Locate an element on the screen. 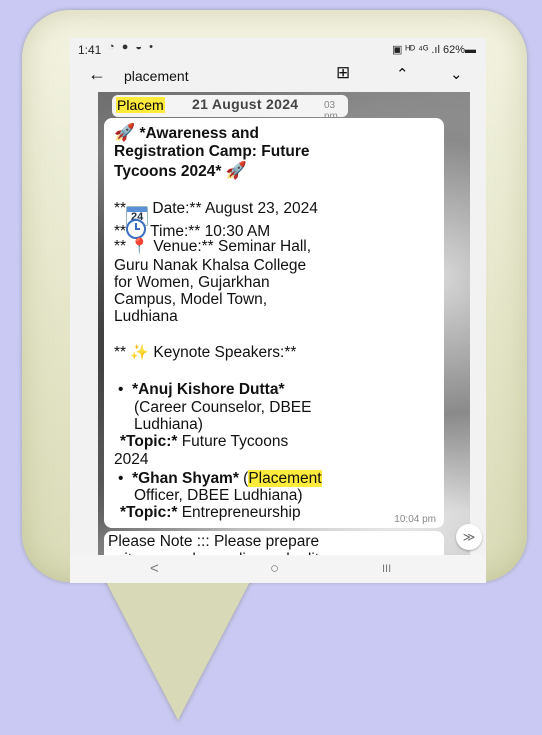 This screenshot has width=542, height=735. venue-line: Ludhiana is located at coordinates (146, 316).